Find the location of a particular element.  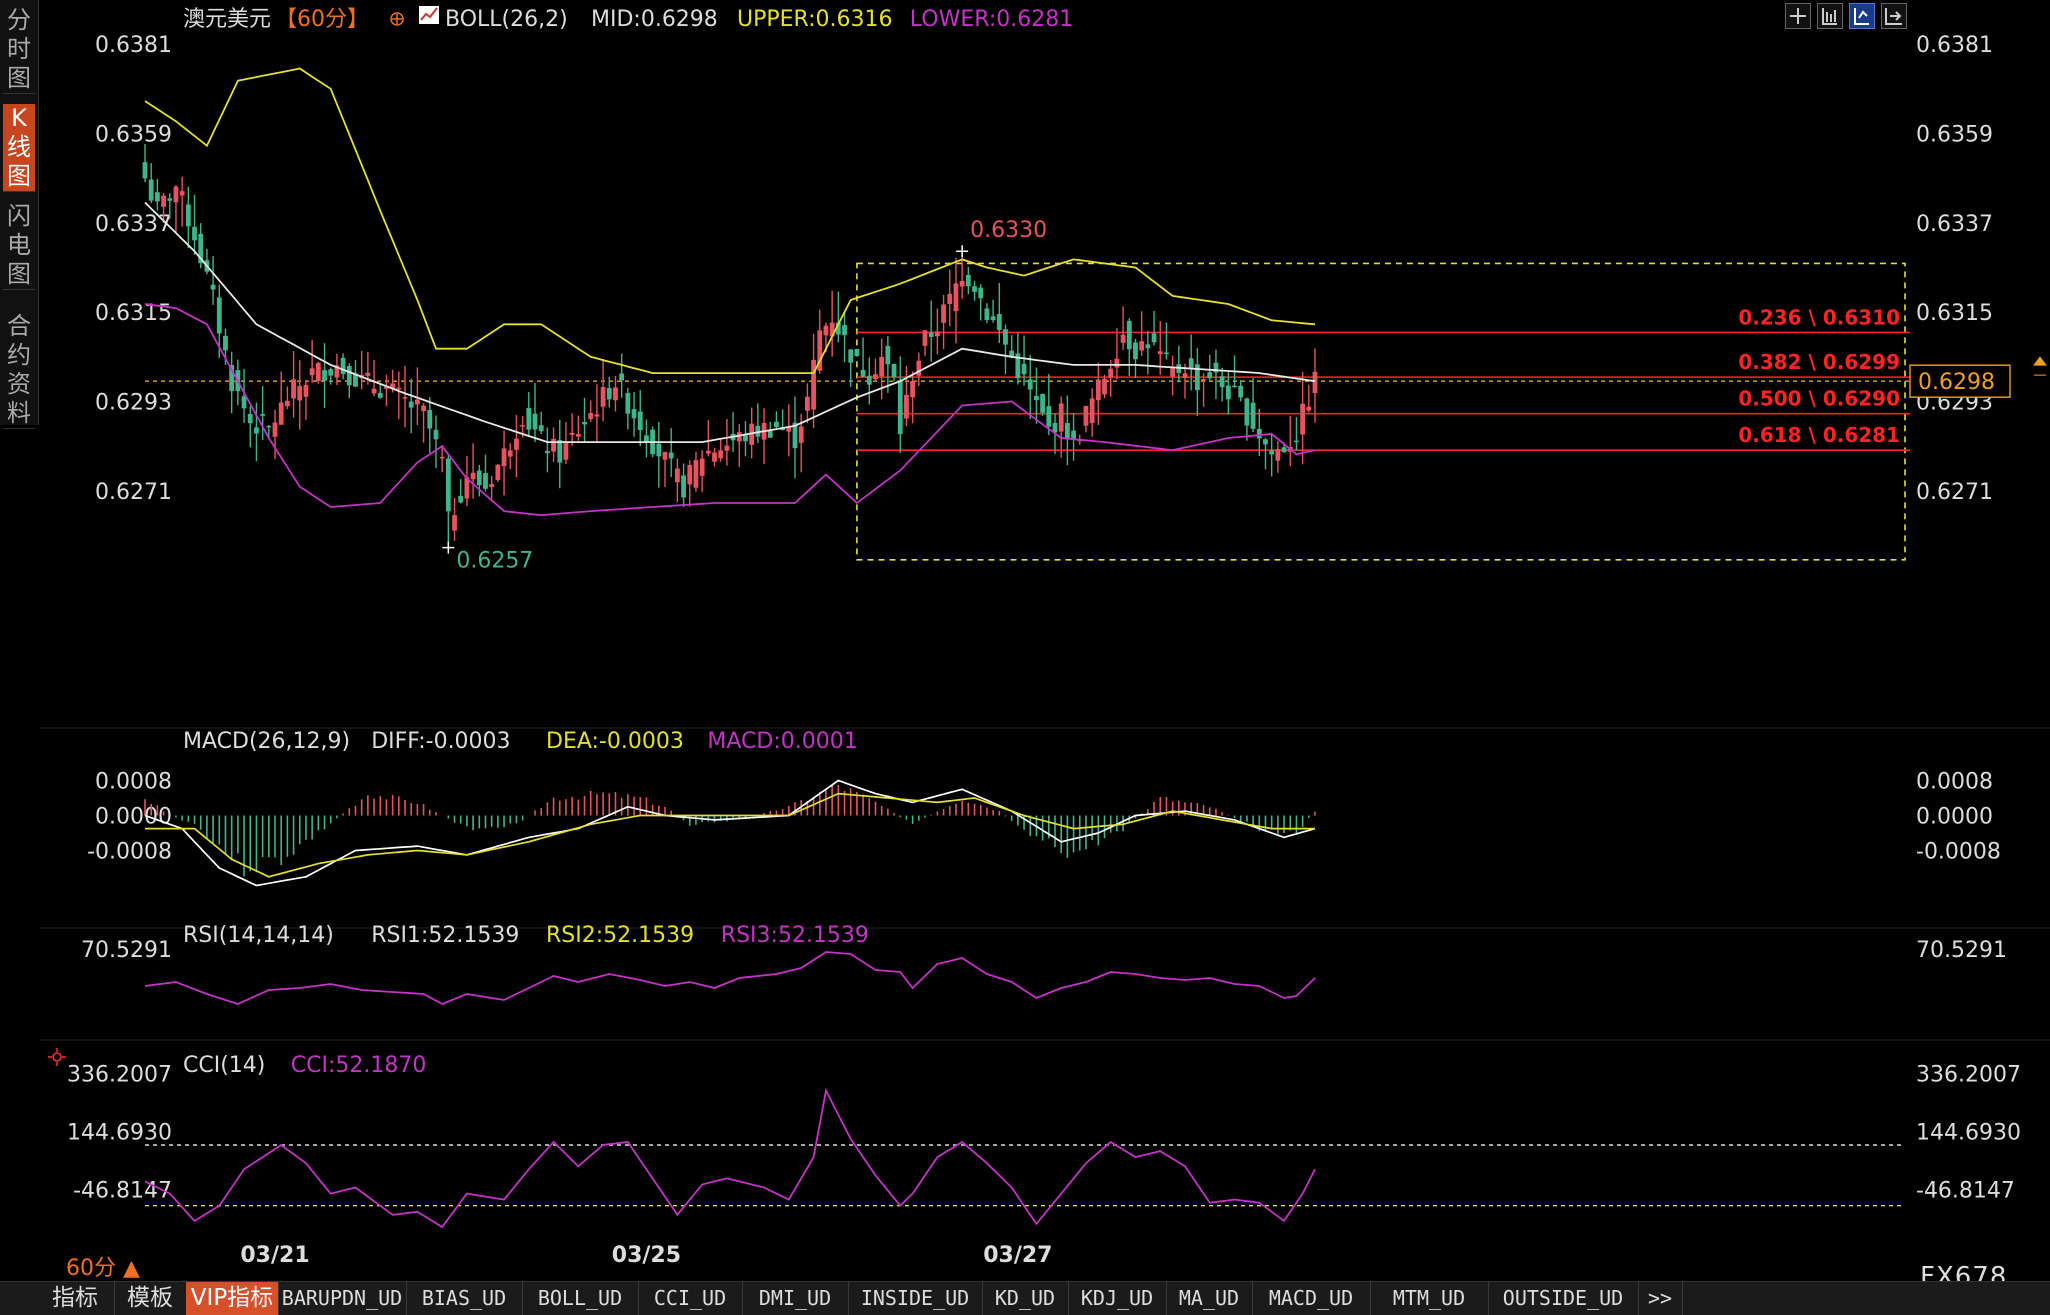

tab--: 指标 is located at coordinates (75, 1298).